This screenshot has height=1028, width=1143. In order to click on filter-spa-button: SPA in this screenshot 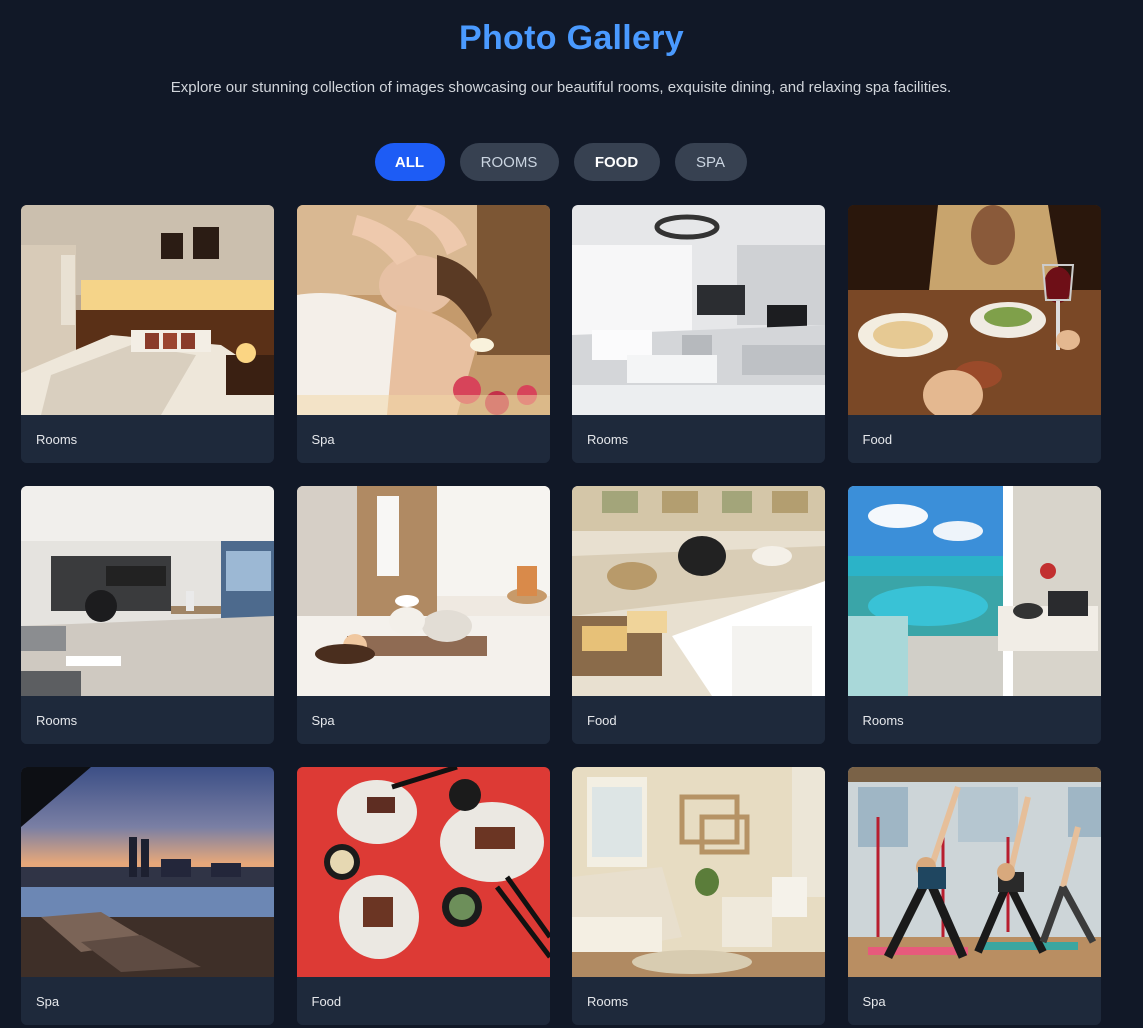, I will do `click(710, 162)`.